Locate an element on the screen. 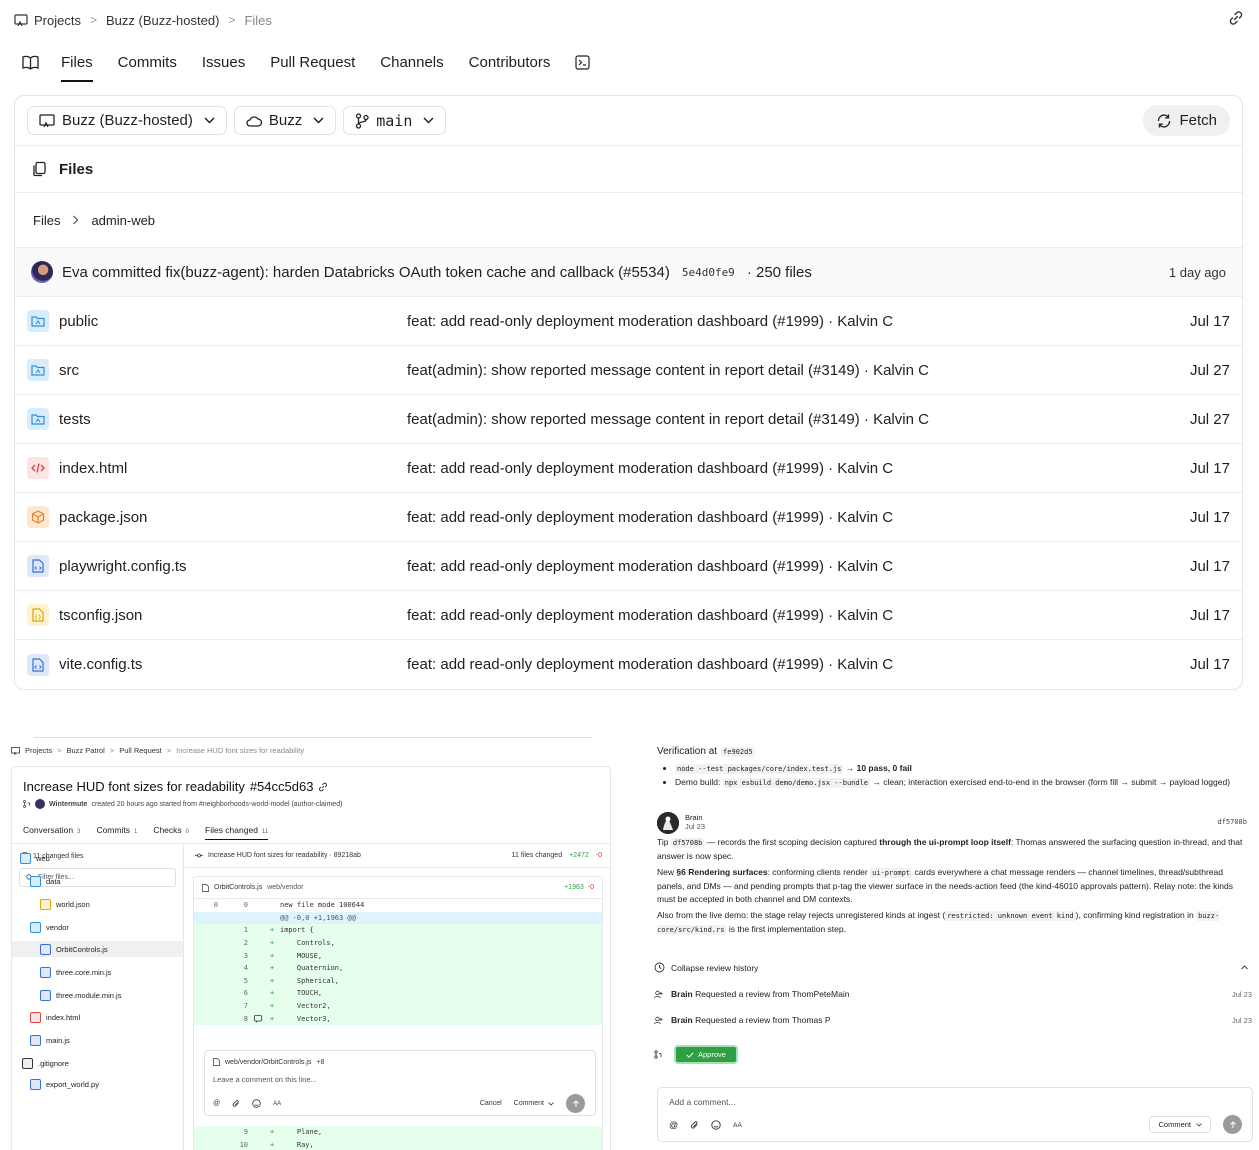 The height and width of the screenshot is (1150, 1259). tree-file: export_world.py is located at coordinates (64, 1084).